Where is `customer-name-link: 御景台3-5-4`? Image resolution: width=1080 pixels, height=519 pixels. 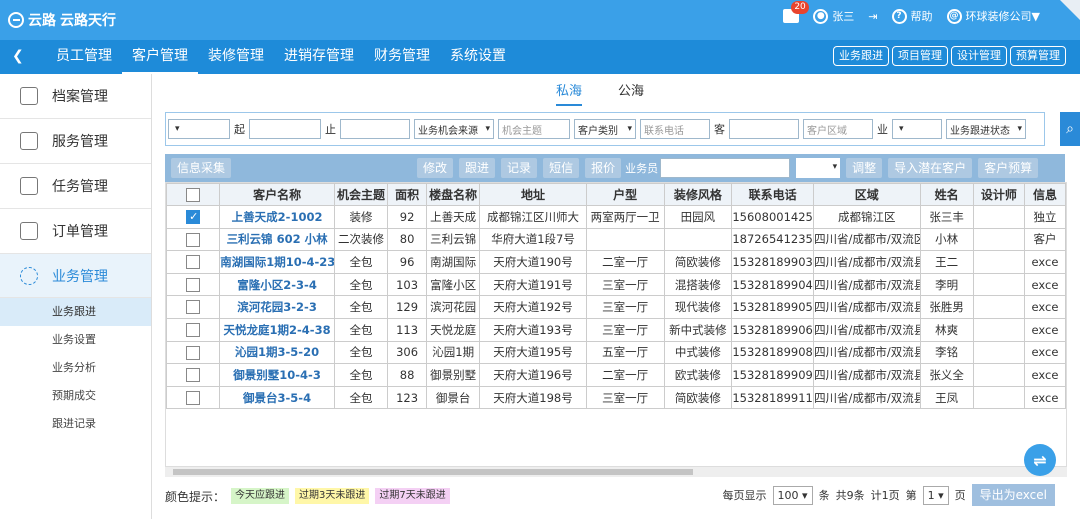
customer-name-link: 御景台3-5-4 is located at coordinates (277, 397).